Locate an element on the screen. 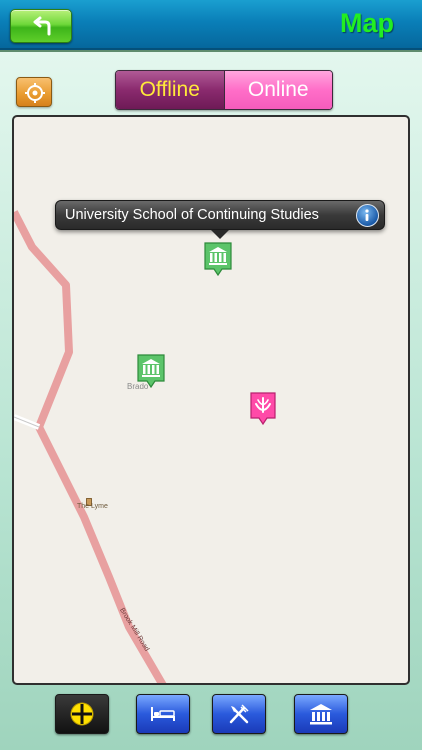  museum-marker-selected is located at coordinates (218, 261).